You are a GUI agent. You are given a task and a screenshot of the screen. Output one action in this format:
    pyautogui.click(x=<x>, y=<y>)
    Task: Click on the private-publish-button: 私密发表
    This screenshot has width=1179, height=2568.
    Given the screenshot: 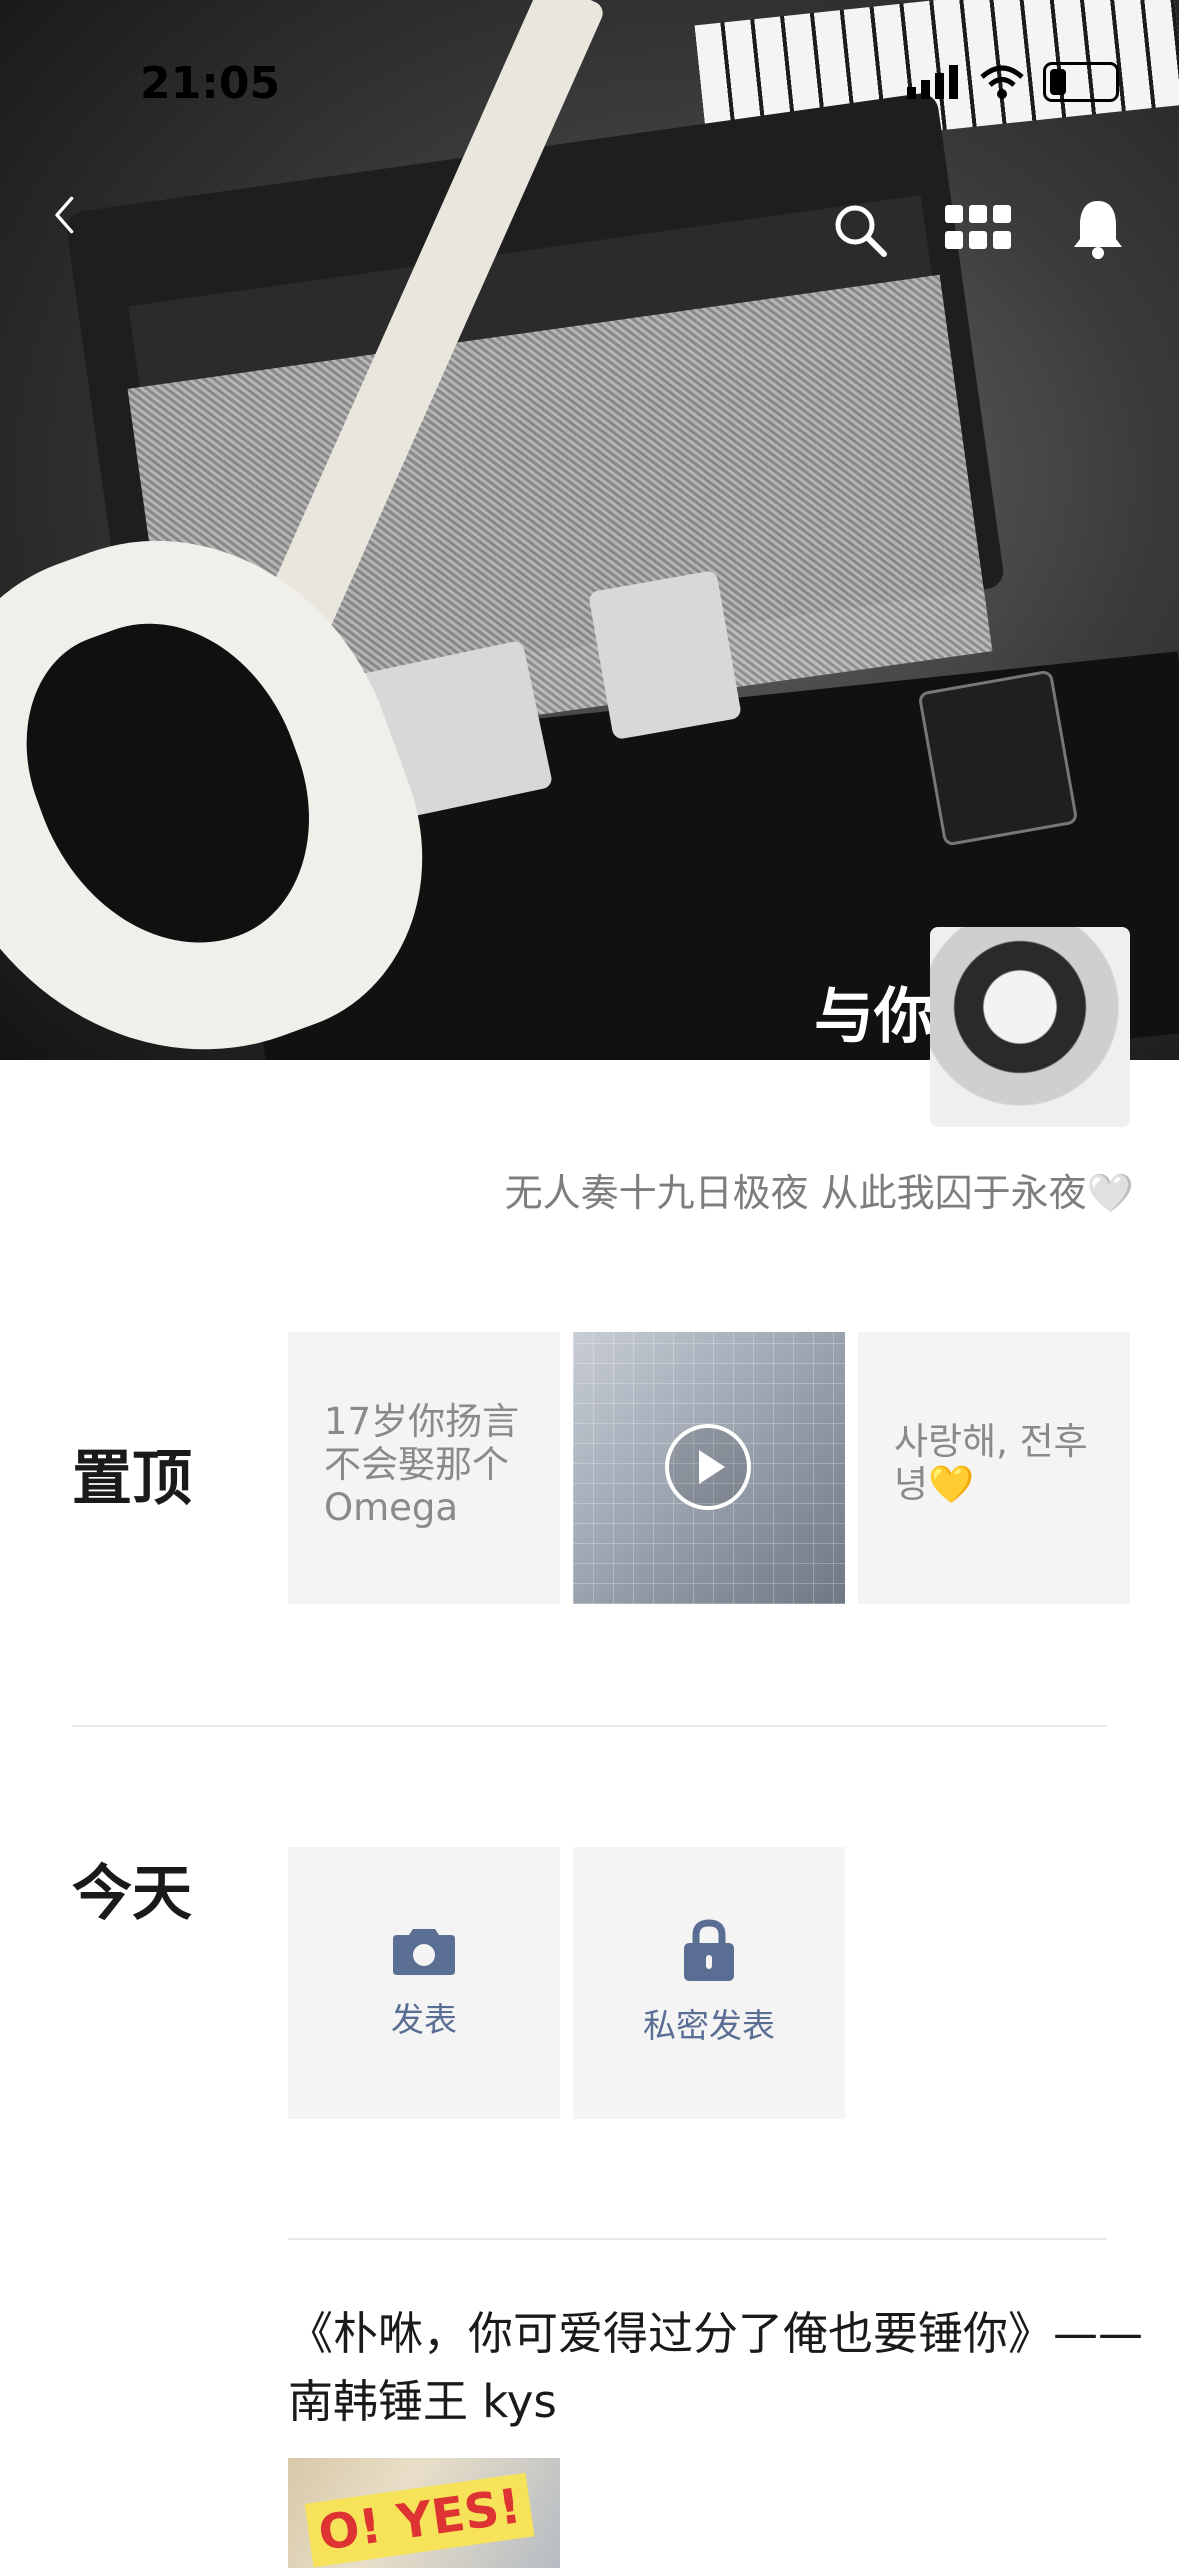 What is the action you would take?
    pyautogui.click(x=709, y=1983)
    